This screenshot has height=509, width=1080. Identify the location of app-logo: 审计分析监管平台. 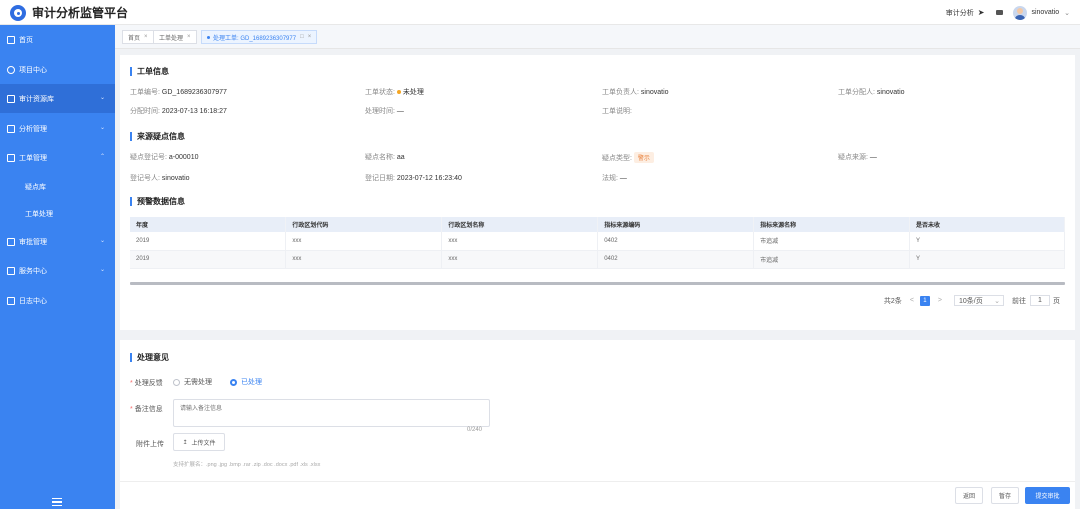
(69, 12).